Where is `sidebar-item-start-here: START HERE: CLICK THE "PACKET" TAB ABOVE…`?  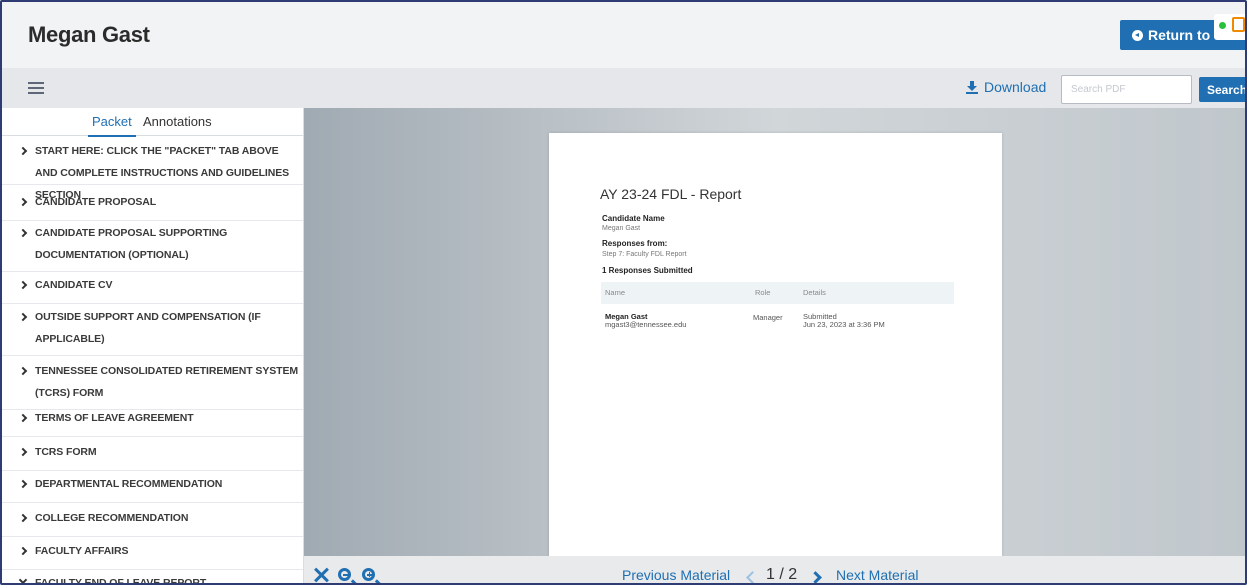
sidebar-item-start-here: START HERE: CLICK THE "PACKET" TAB ABOVE… is located at coordinates (152, 170).